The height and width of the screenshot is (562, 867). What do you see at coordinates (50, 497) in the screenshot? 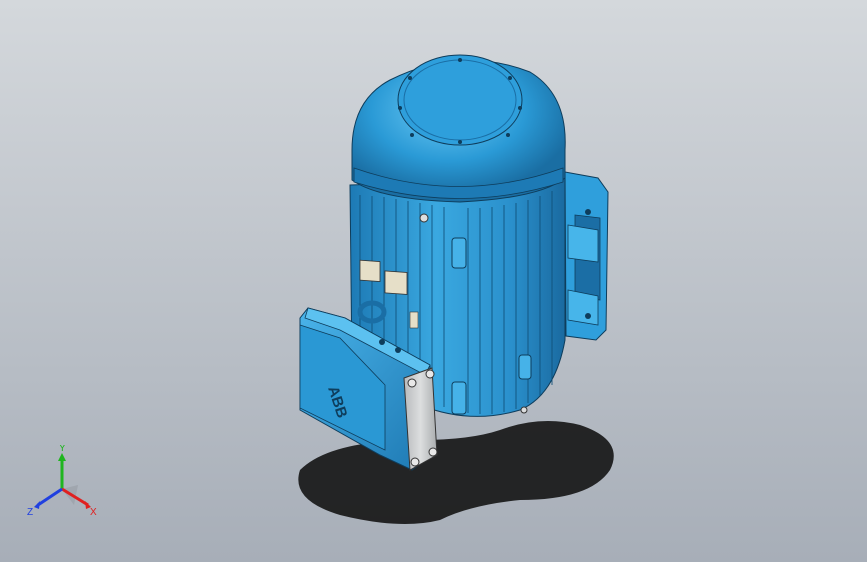
I see `z-axis` at bounding box center [50, 497].